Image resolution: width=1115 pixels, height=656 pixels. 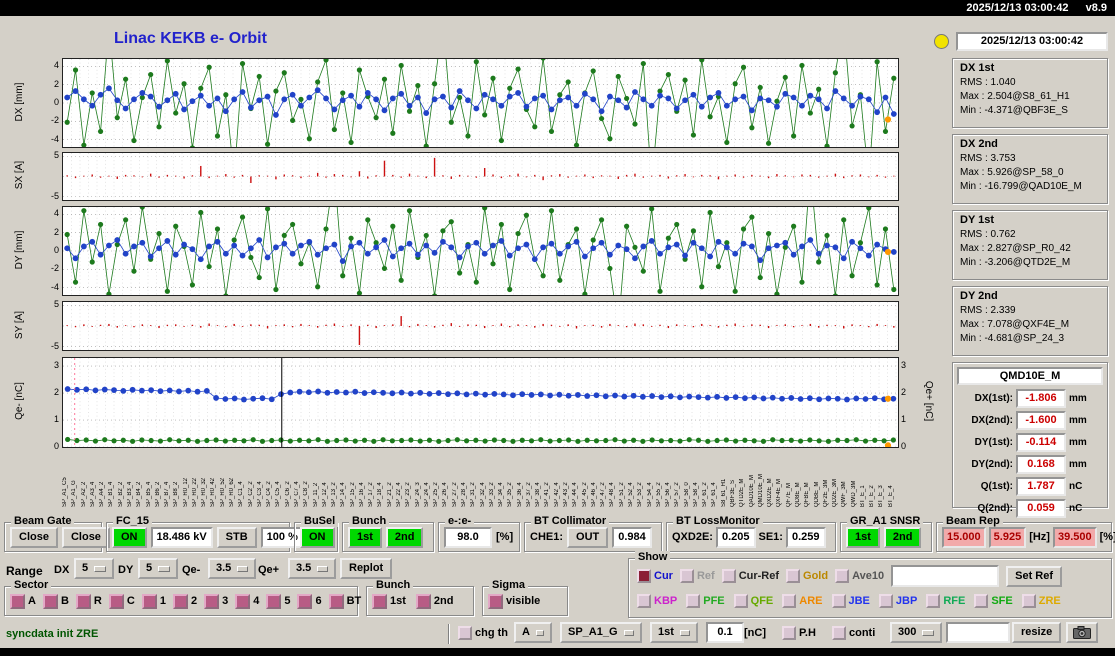 What do you see at coordinates (904, 365) in the screenshot?
I see `axis-tick: 3` at bounding box center [904, 365].